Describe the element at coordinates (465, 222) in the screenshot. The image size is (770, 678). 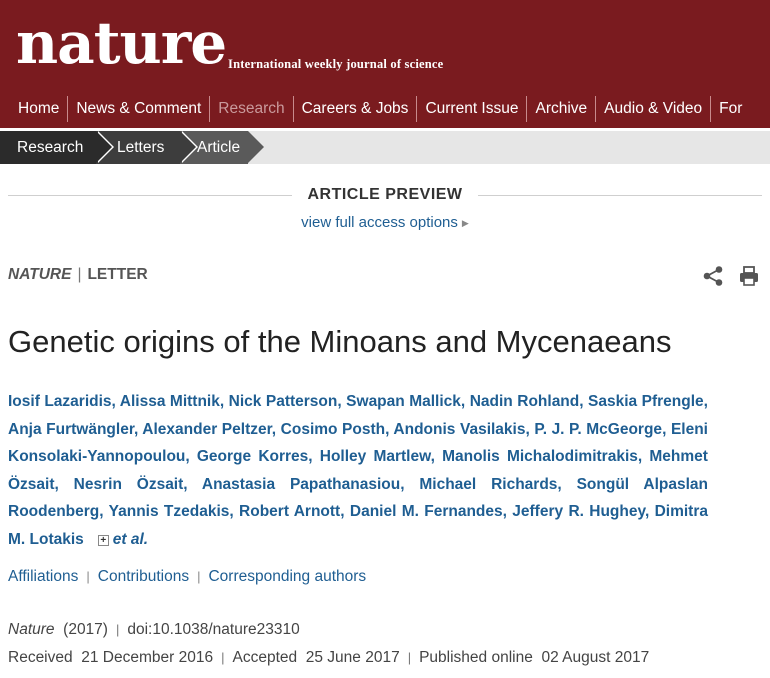
I see `triangle-right-icon: ▶` at that location.